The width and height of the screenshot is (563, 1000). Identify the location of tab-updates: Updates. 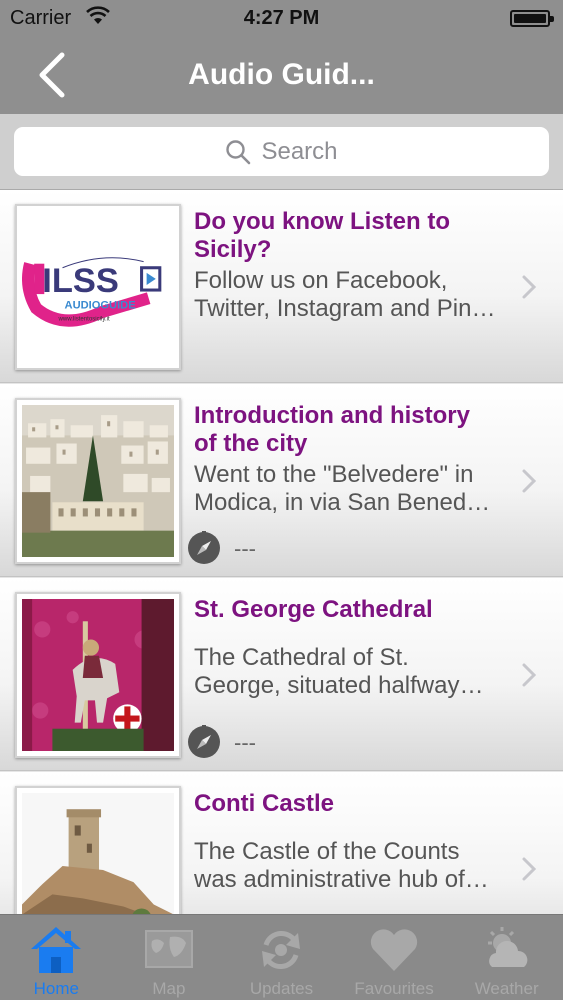
(281, 957).